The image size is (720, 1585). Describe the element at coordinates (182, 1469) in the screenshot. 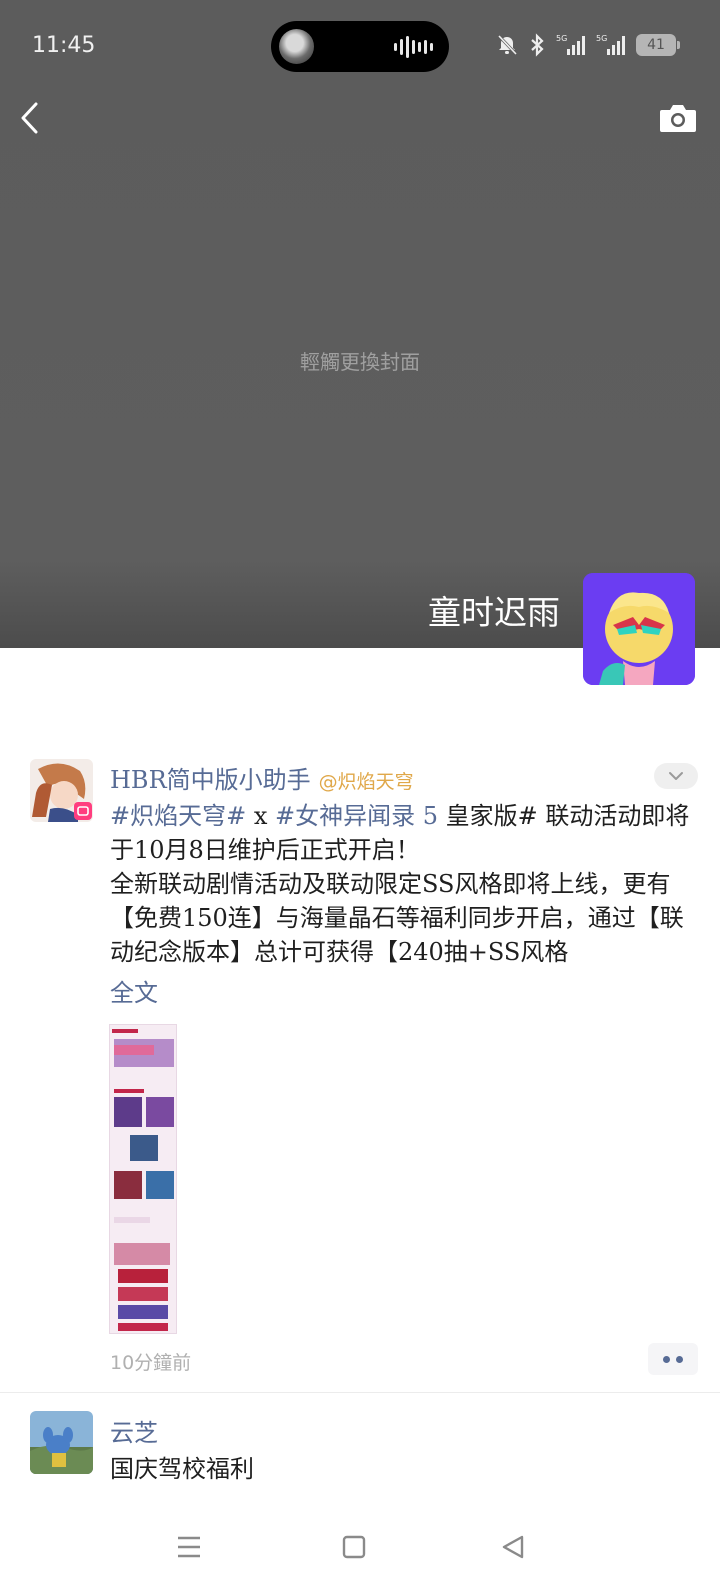

I see `post-text-fragment: 国庆驾校福利` at that location.